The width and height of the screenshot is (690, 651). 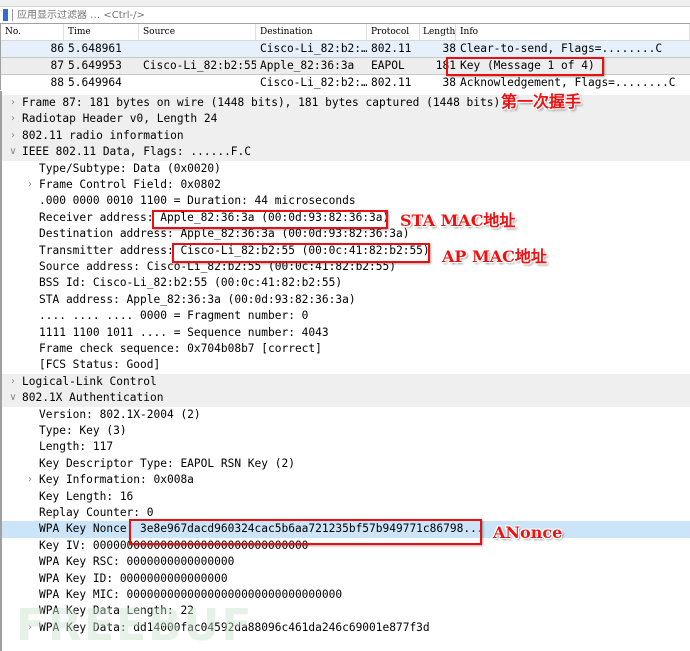 I want to click on detail-line: WPA Key Data Length: 22, so click(x=346, y=611).